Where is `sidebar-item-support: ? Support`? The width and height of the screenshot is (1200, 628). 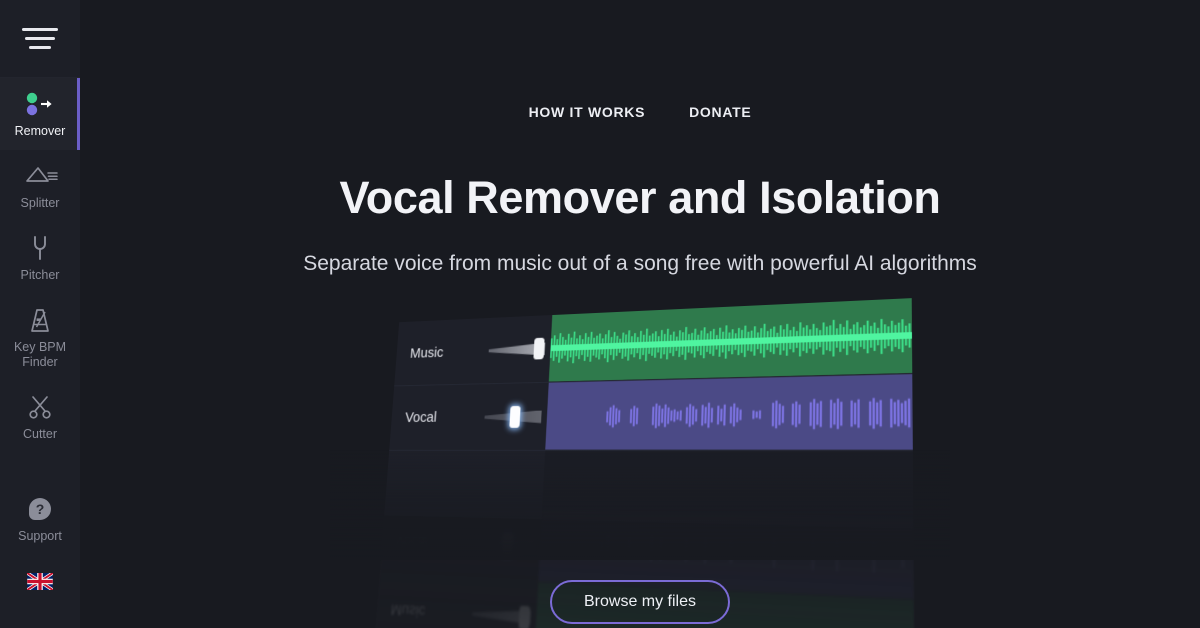 sidebar-item-support: ? Support is located at coordinates (40, 519).